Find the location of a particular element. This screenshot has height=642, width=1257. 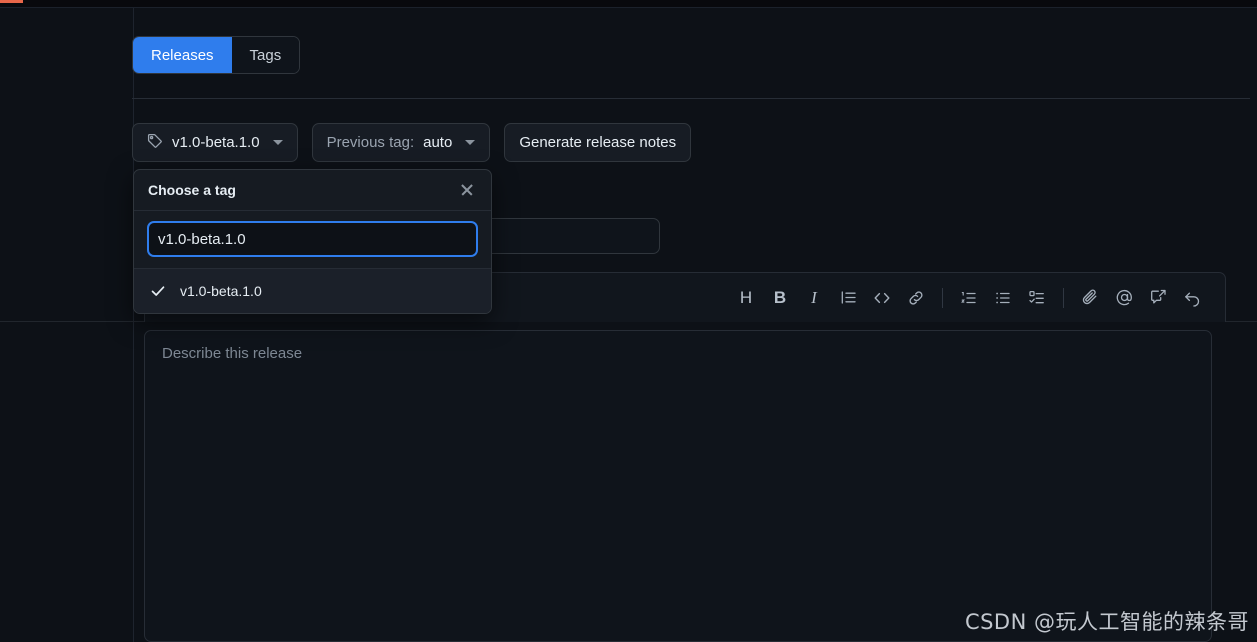

code-icon is located at coordinates (882, 298).